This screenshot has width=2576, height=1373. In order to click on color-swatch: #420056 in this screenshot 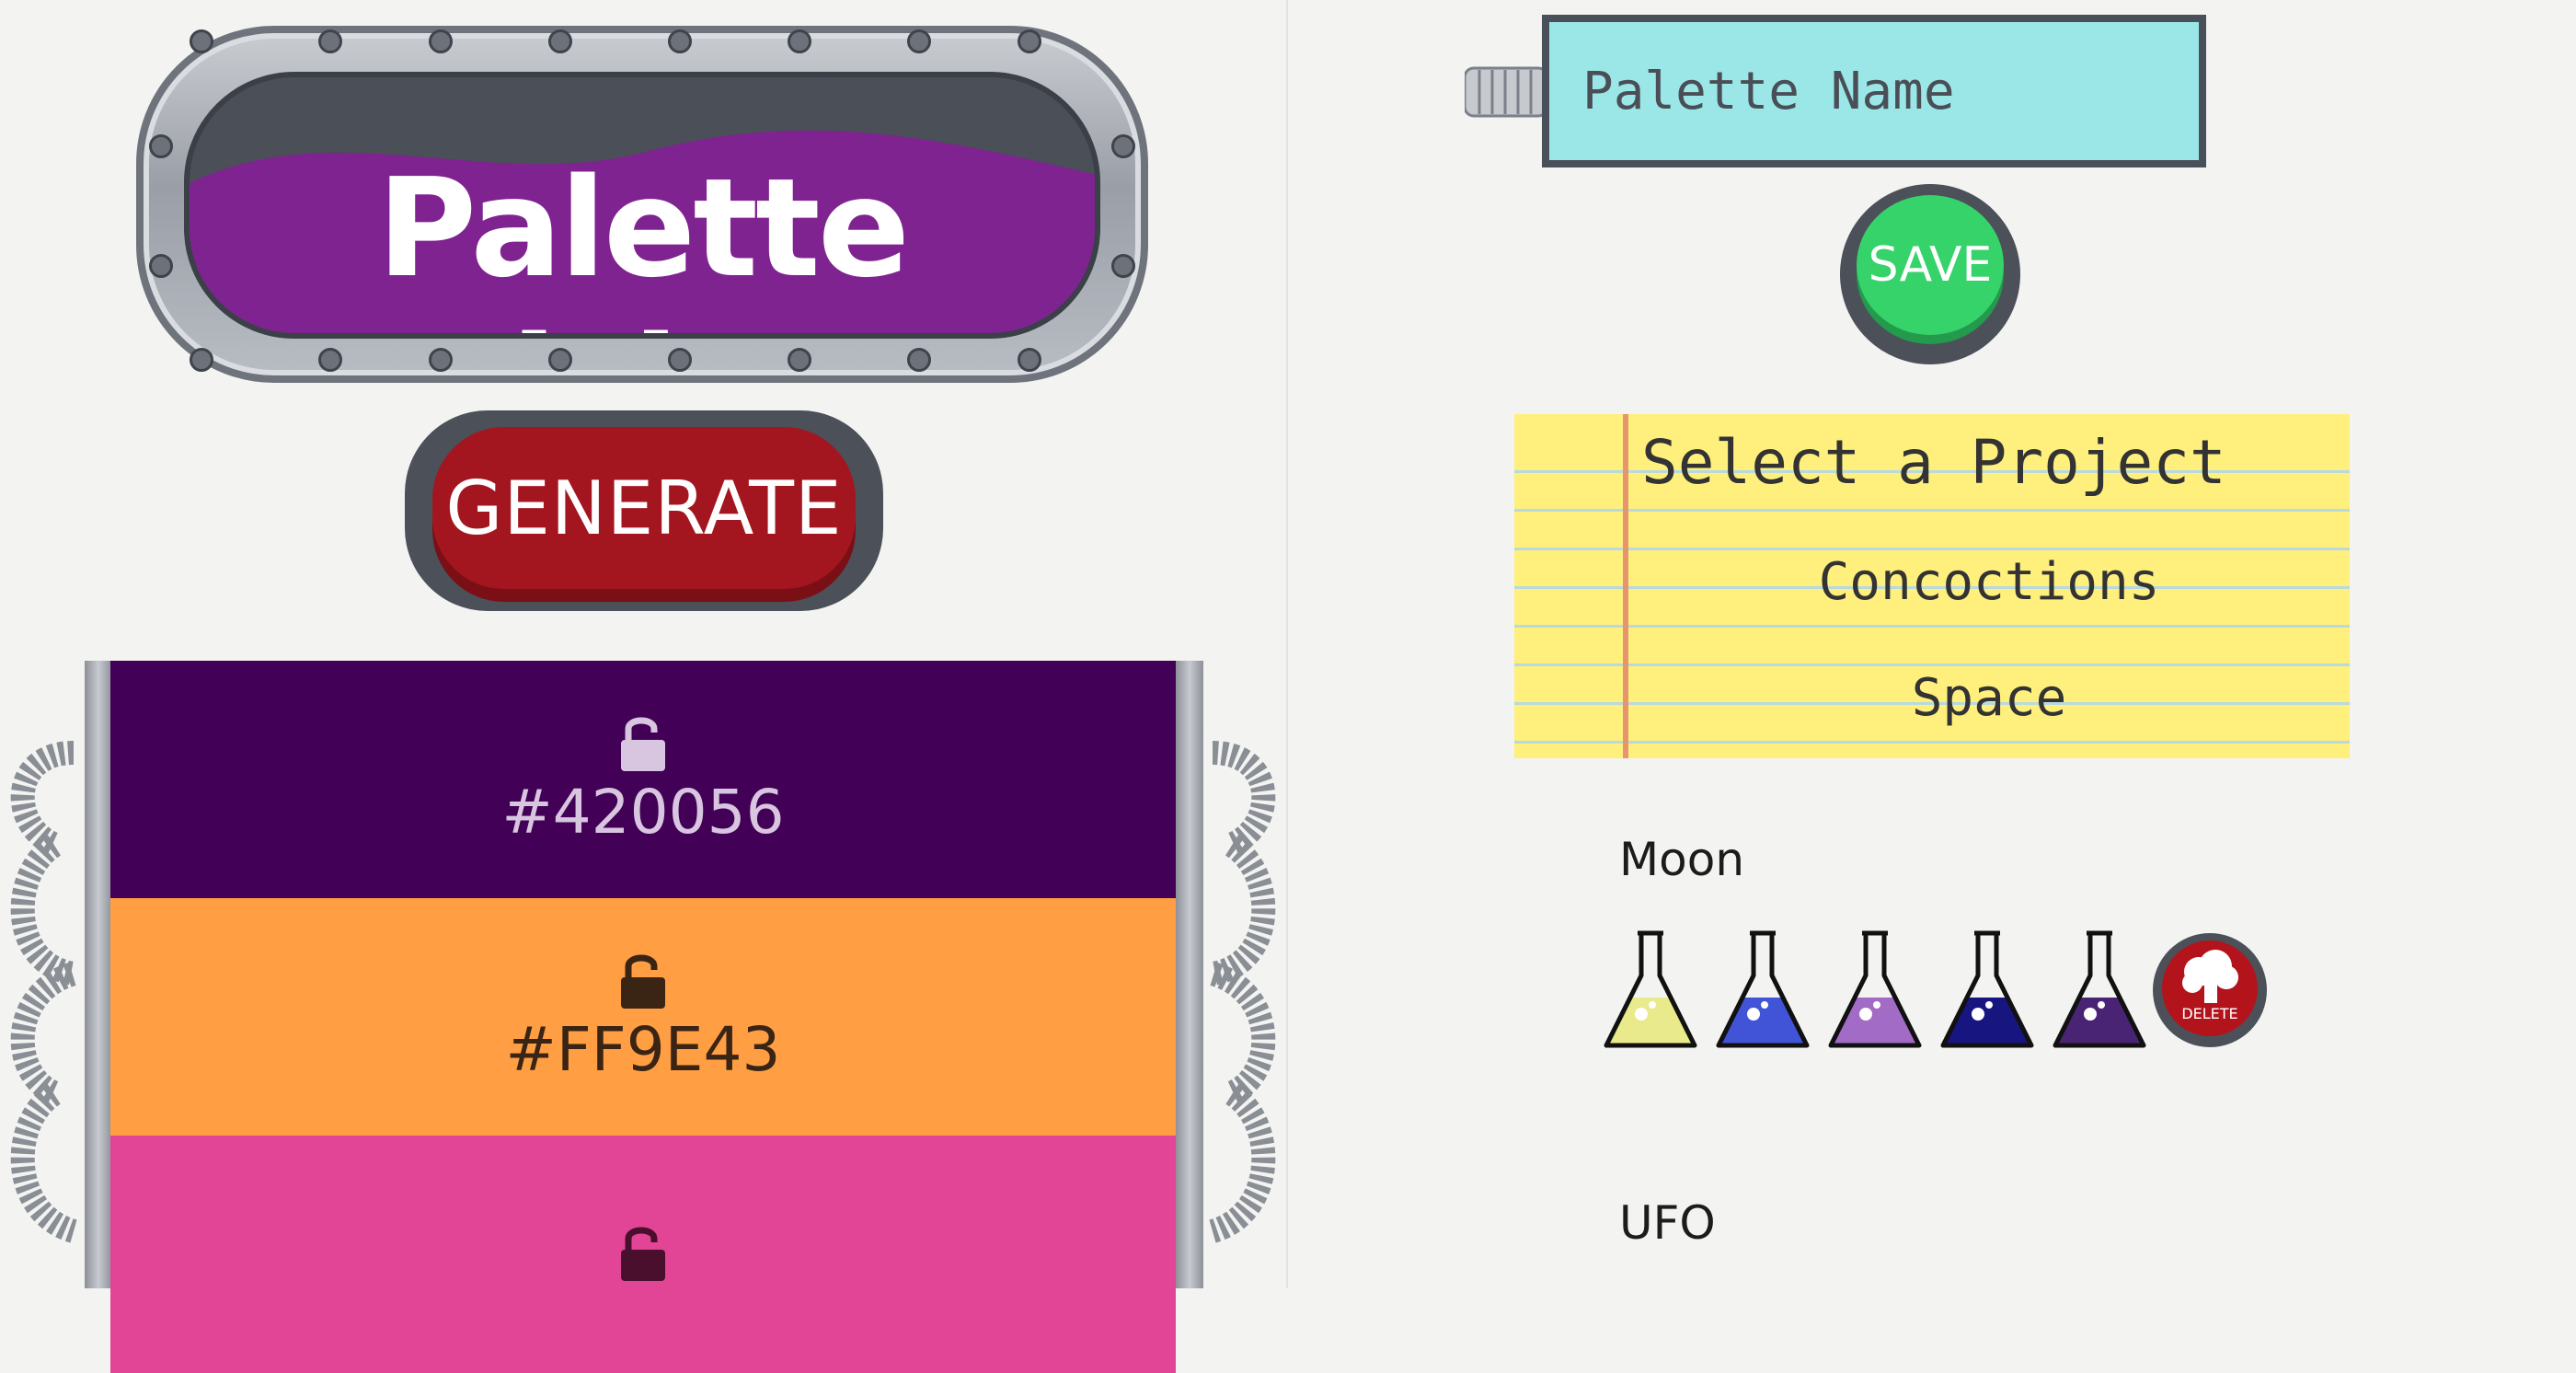, I will do `click(643, 779)`.